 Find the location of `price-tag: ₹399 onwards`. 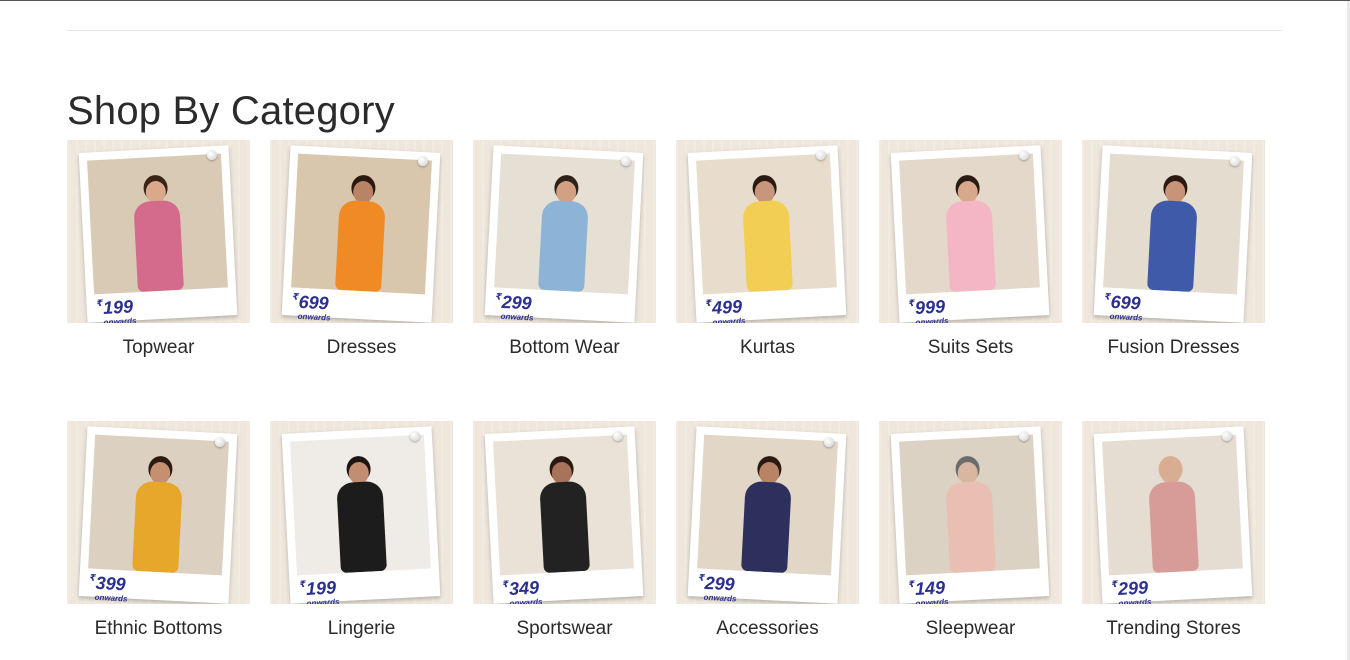

price-tag: ₹399 onwards is located at coordinates (108, 588).